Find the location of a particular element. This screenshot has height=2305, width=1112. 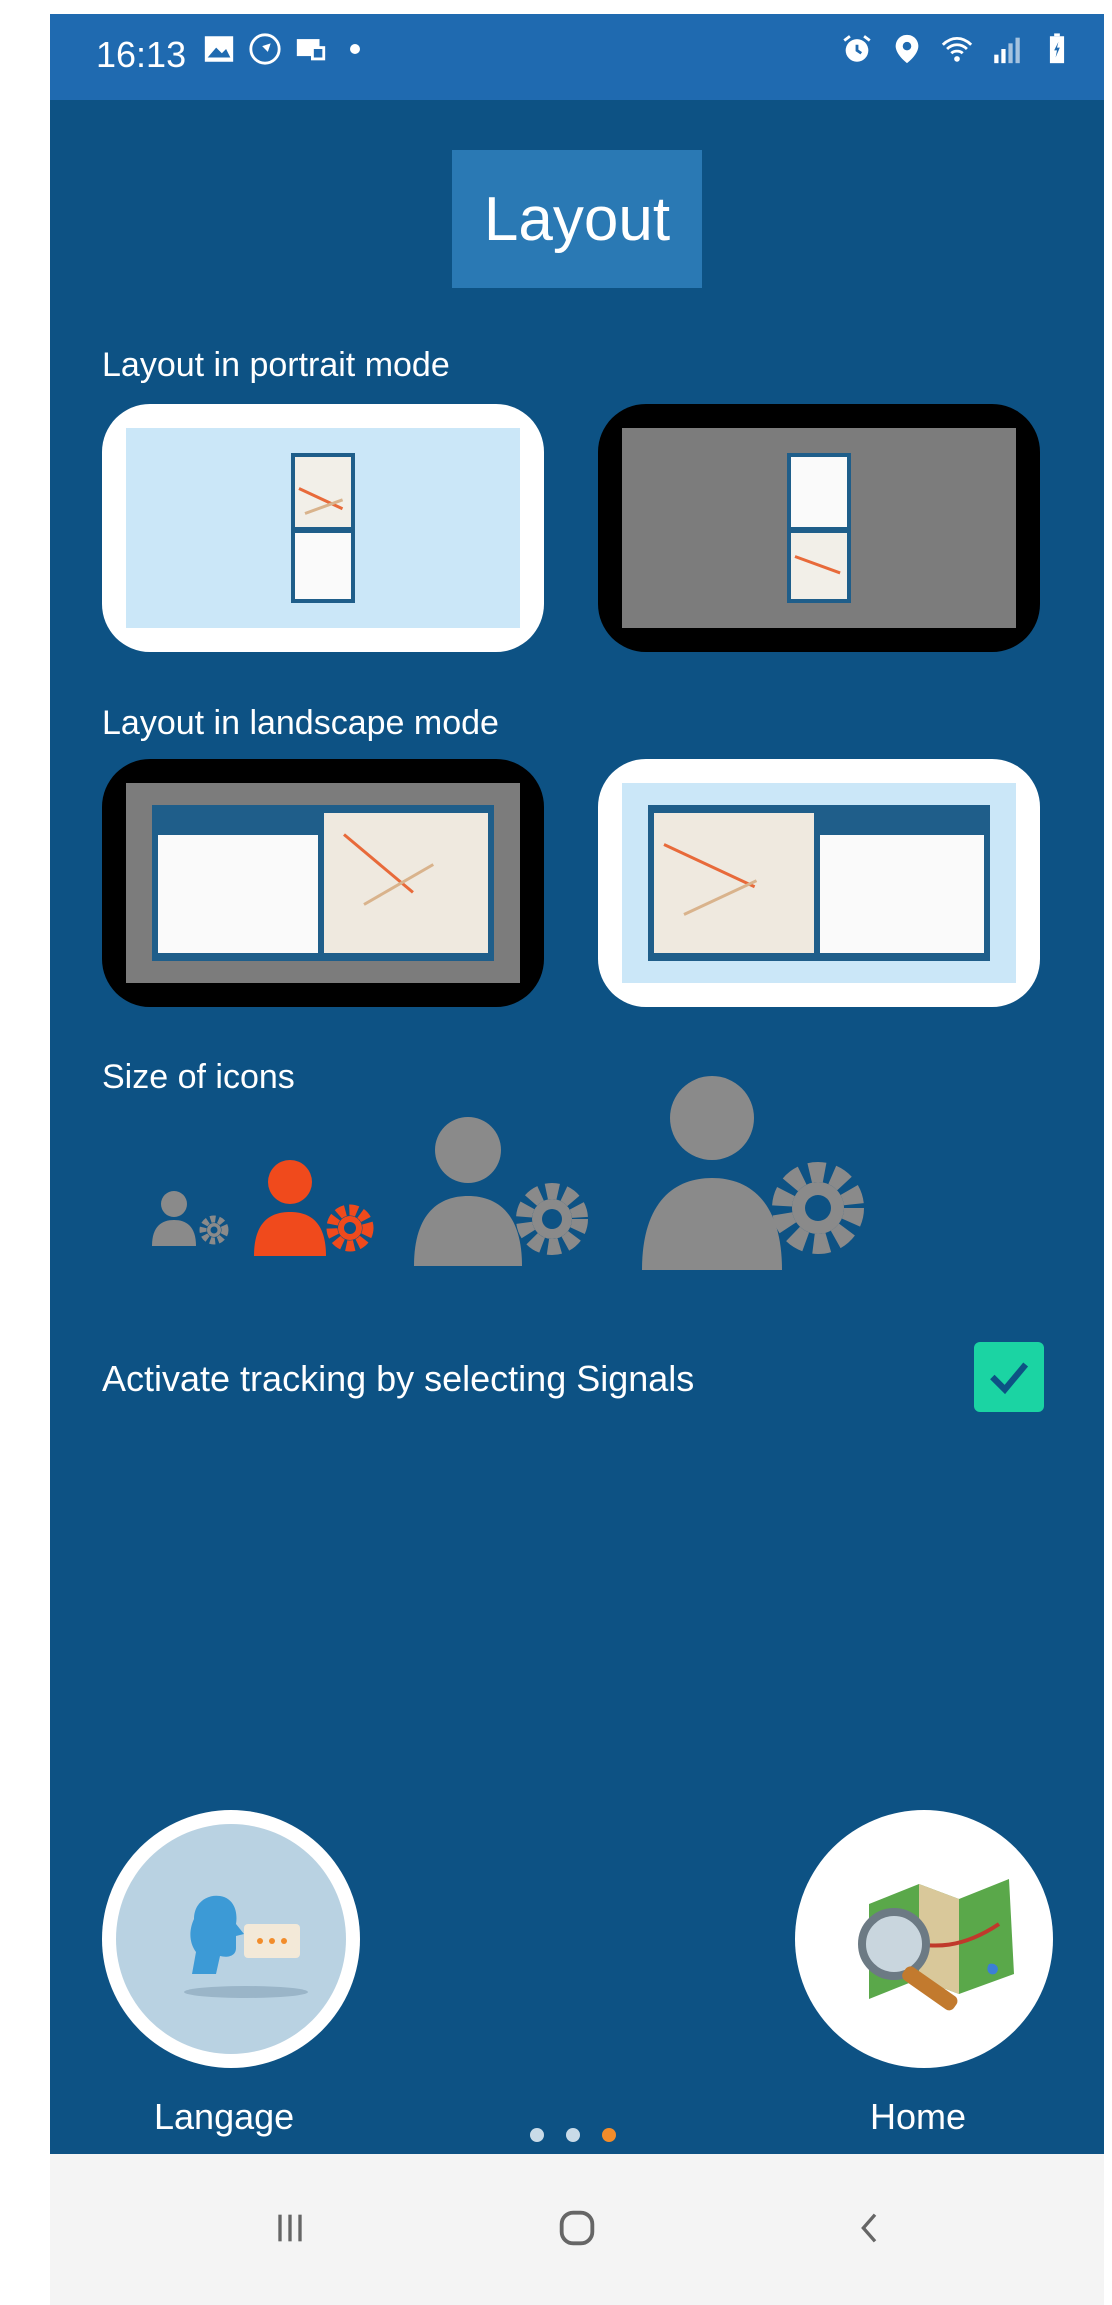

landscape-preview-dark is located at coordinates (323, 883).